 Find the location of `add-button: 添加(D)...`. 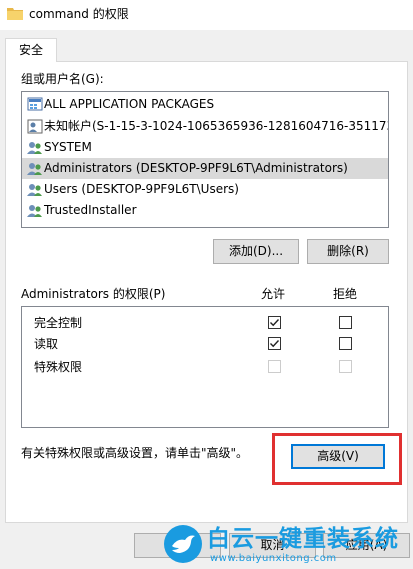

add-button: 添加(D)... is located at coordinates (256, 251).